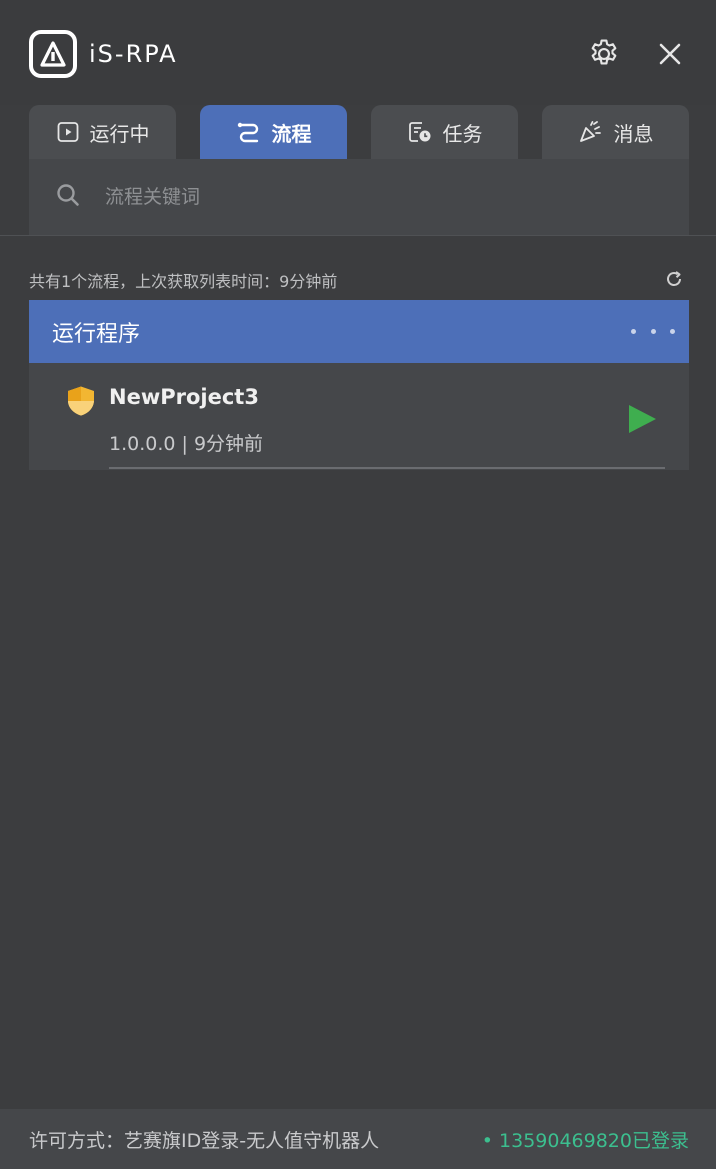  I want to click on app-logo: iS-RPA, so click(103, 54).